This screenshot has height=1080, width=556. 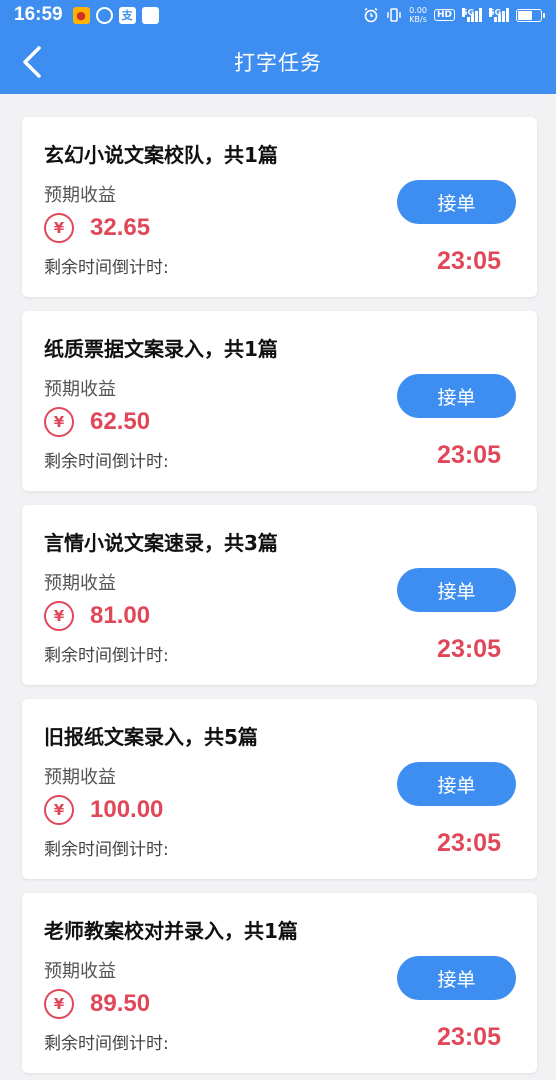 I want to click on signal-sim2-icon: 5G, so click(x=499, y=15).